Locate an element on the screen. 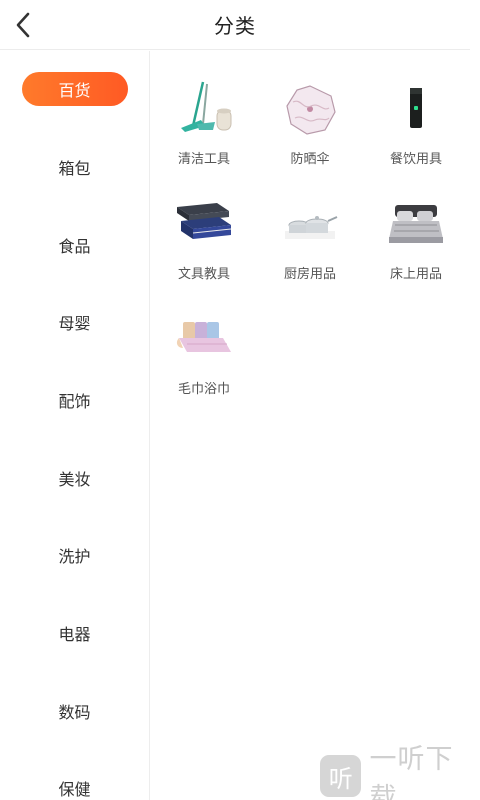  sidebar-item-label: 配饰 is located at coordinates (74, 401).